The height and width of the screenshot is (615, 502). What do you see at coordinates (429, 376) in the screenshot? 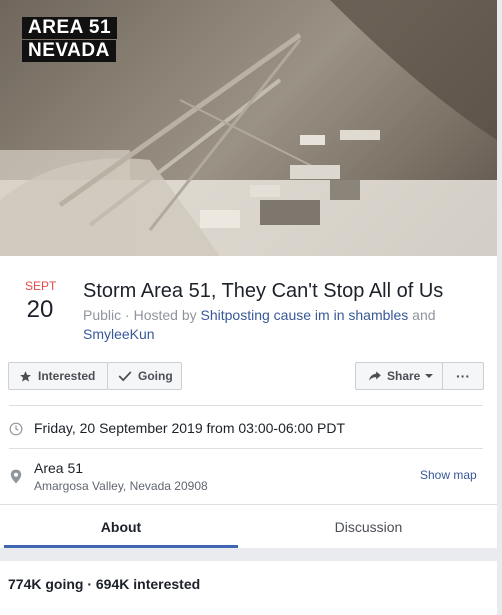
I see `caret-down-icon` at bounding box center [429, 376].